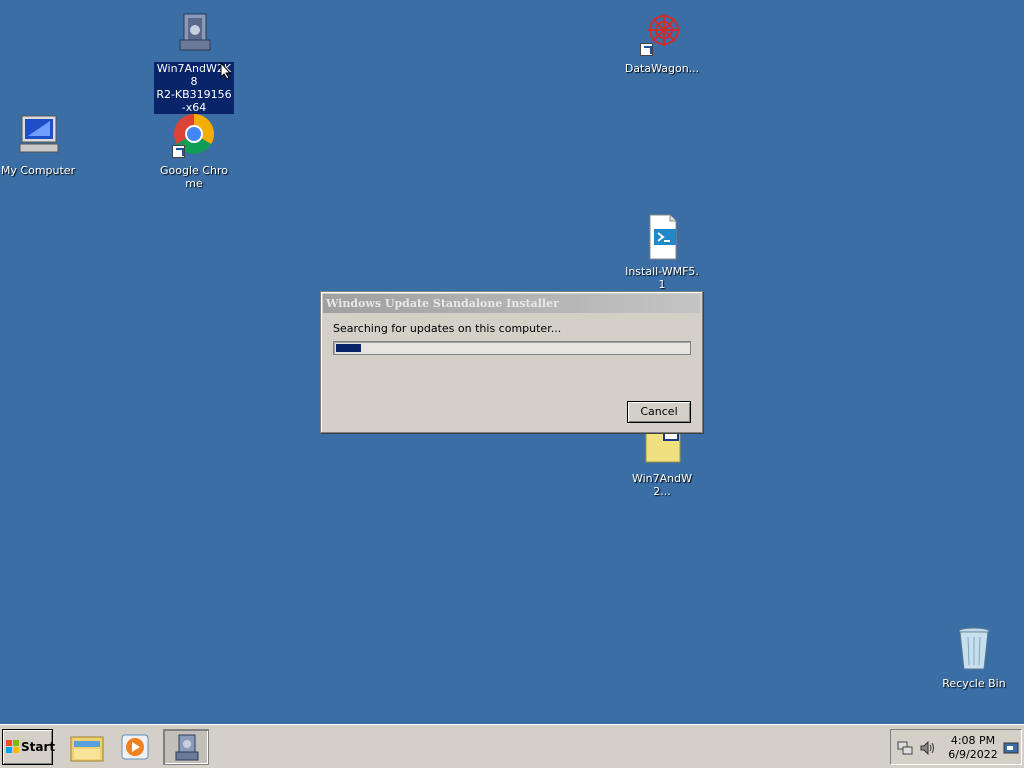  What do you see at coordinates (38, 136) in the screenshot?
I see `computer-icon` at bounding box center [38, 136].